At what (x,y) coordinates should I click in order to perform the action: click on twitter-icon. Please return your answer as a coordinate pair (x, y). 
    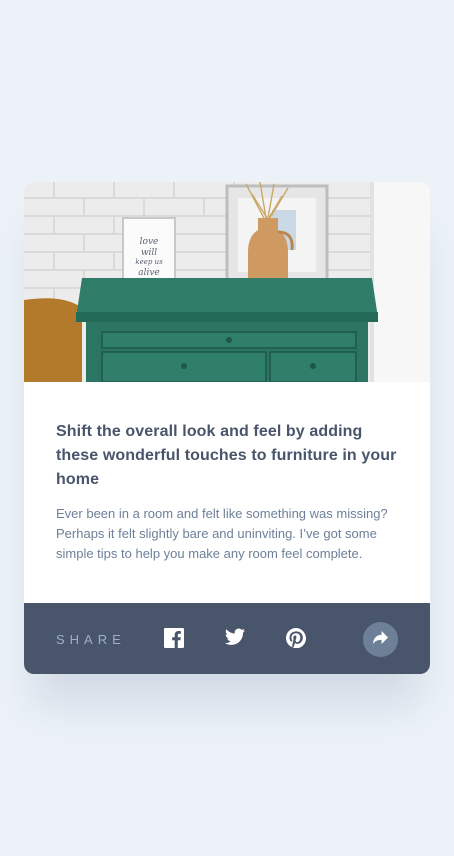
    Looking at the image, I should click on (236, 639).